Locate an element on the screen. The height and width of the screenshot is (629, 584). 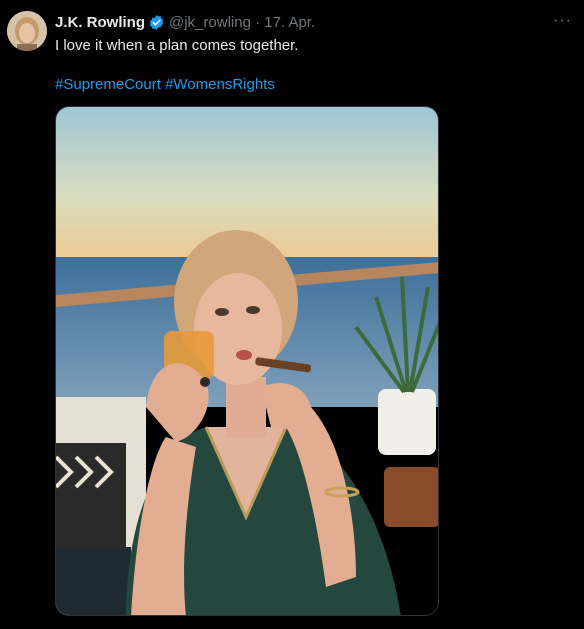
author-name: J.K. Rowling is located at coordinates (100, 22).